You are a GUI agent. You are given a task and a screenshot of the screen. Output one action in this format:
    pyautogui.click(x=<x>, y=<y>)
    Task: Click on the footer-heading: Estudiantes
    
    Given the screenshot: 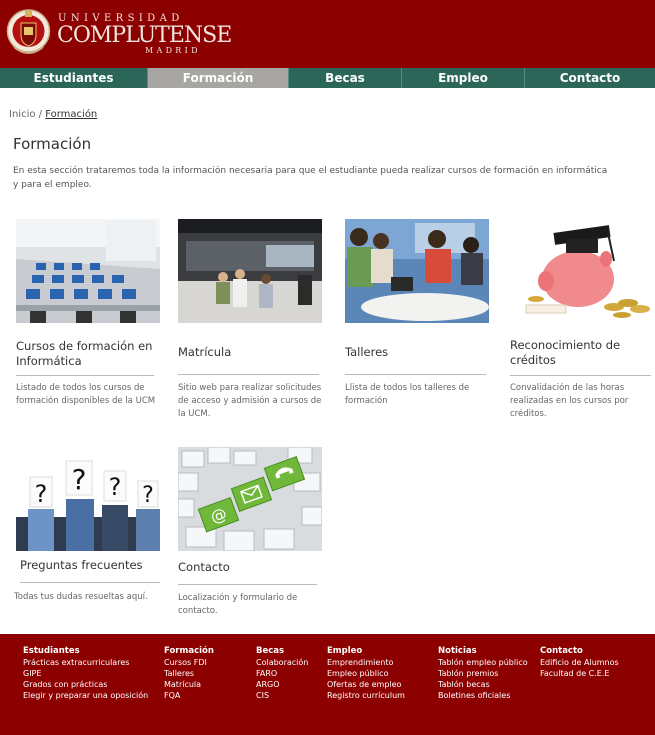 What is the action you would take?
    pyautogui.click(x=85, y=651)
    